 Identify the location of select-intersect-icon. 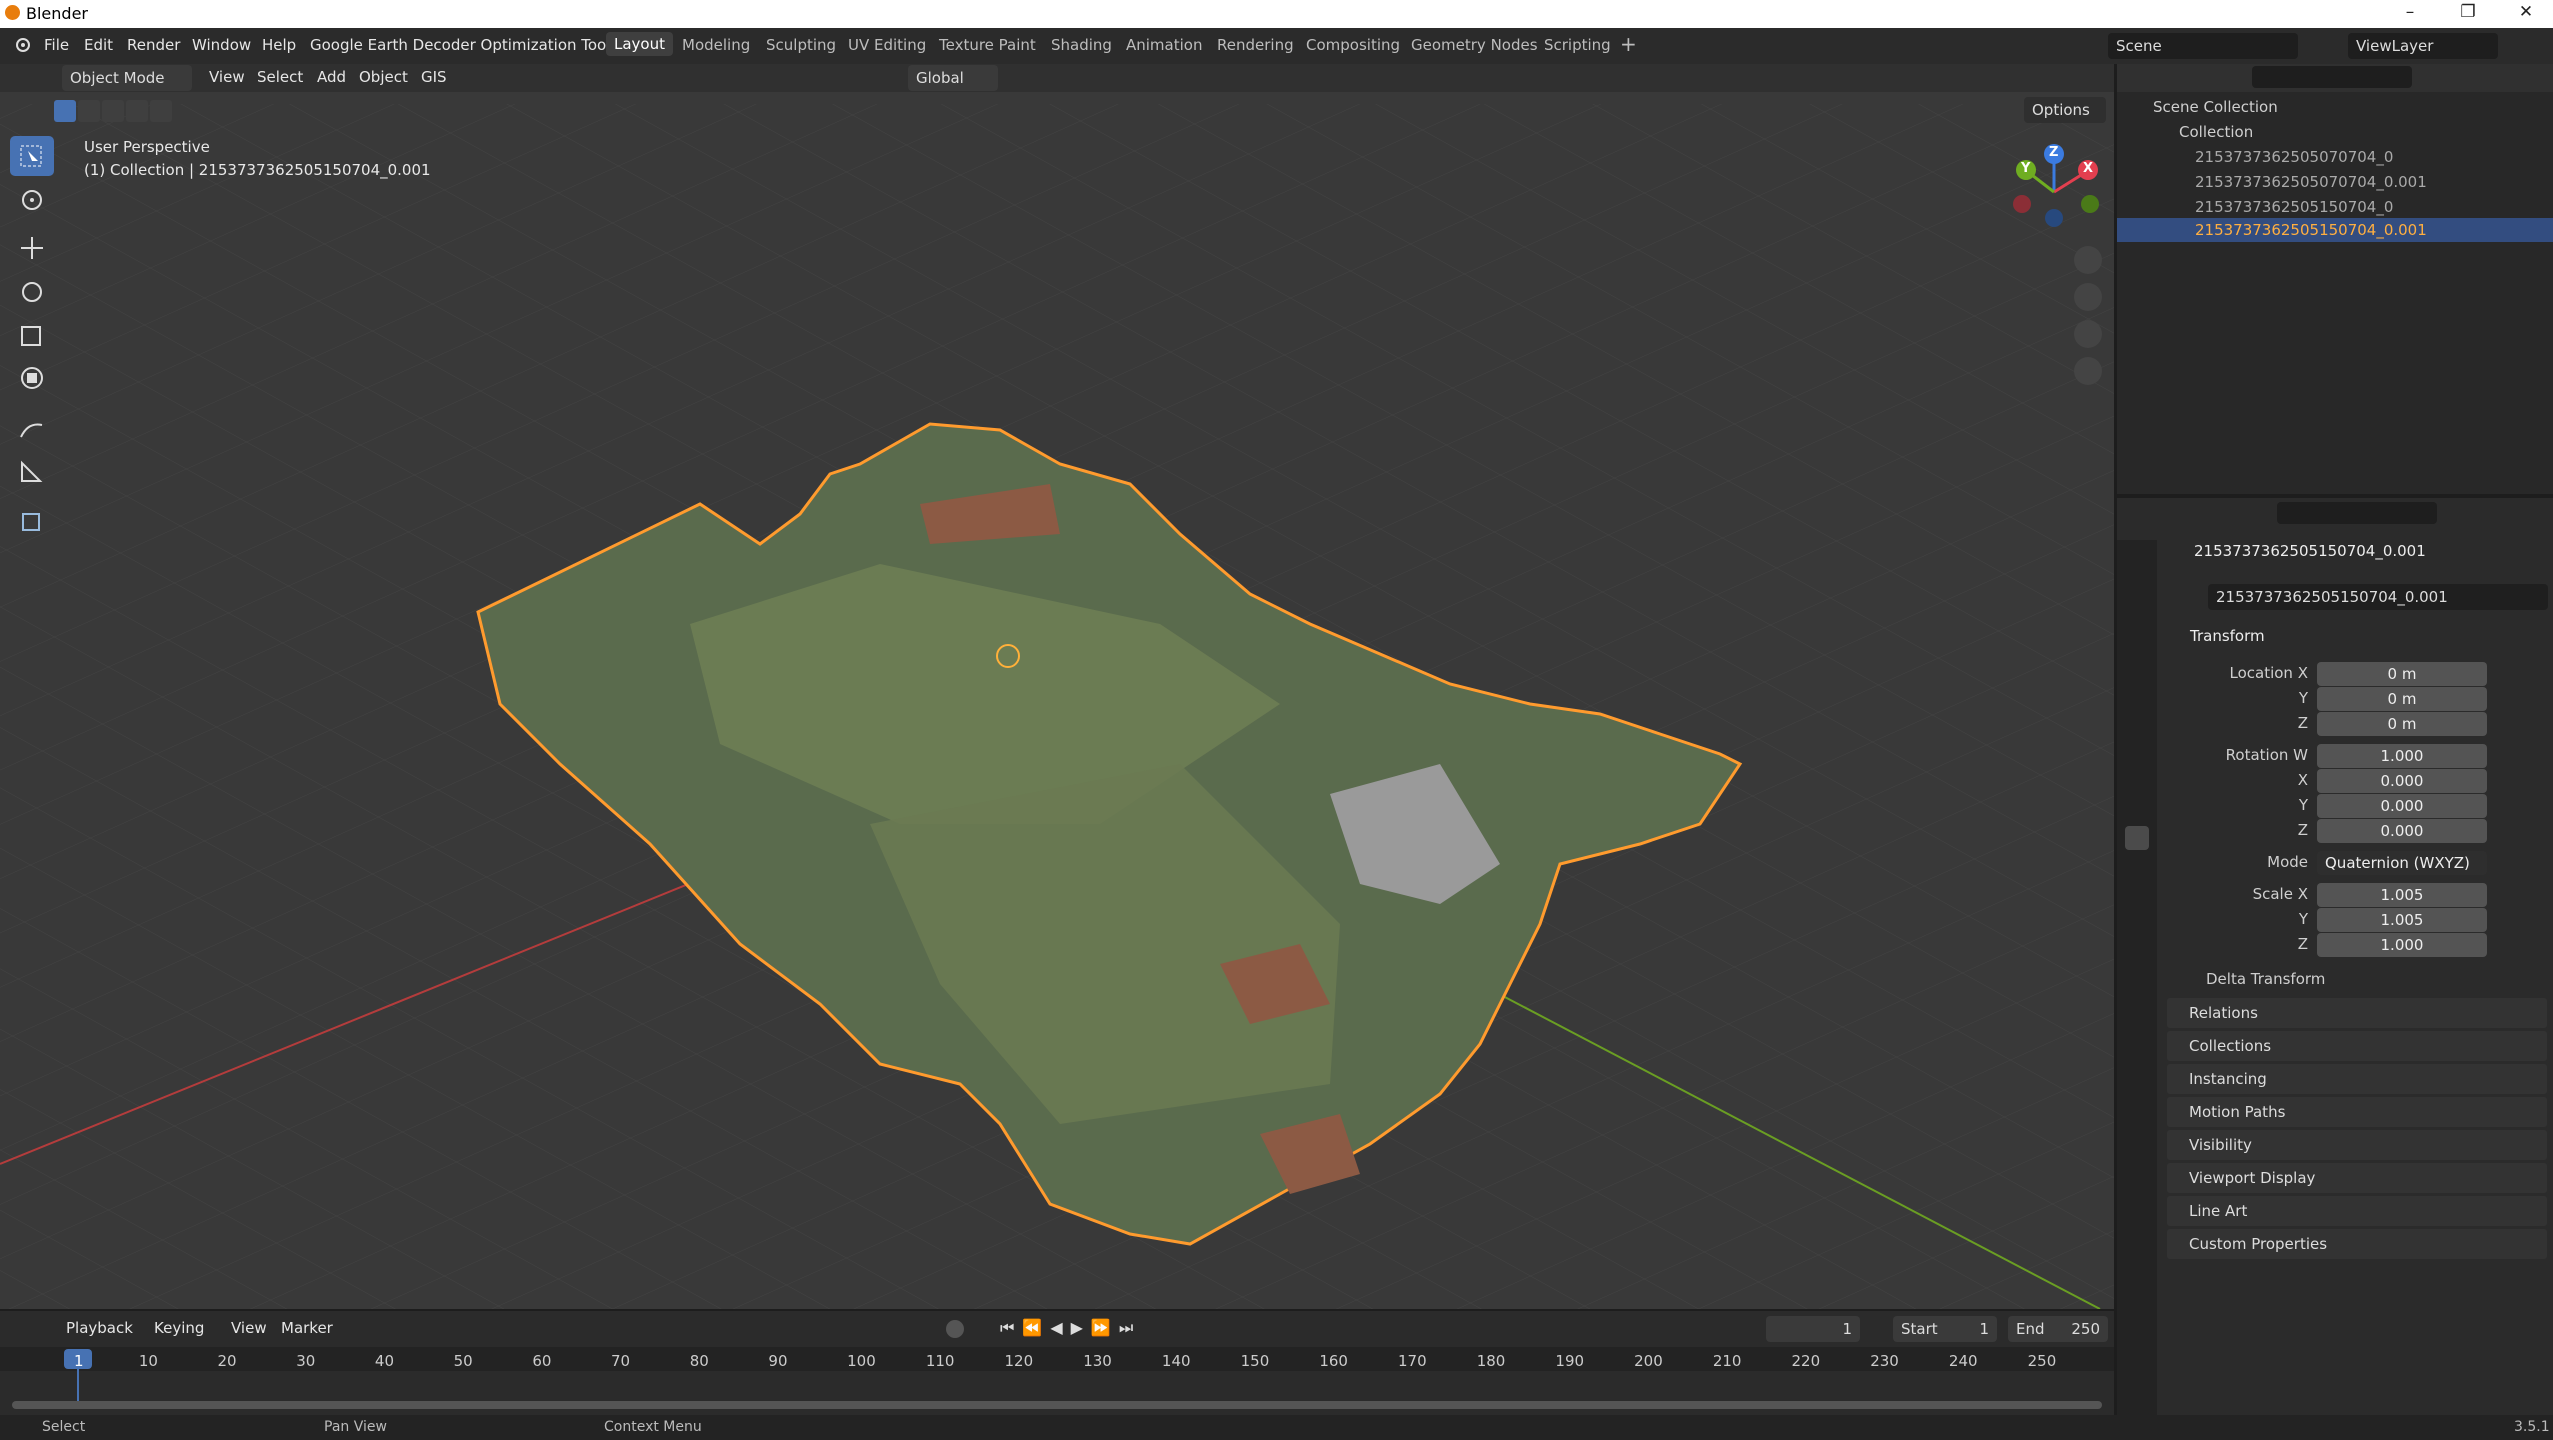
(161, 111).